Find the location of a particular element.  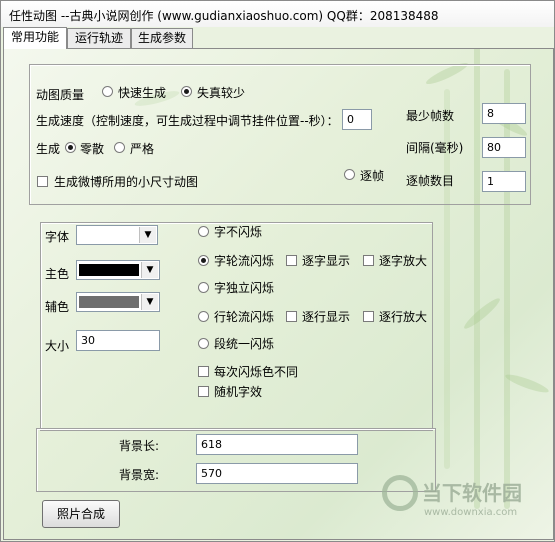

mode-scattered-label: 零散 is located at coordinates (92, 149).